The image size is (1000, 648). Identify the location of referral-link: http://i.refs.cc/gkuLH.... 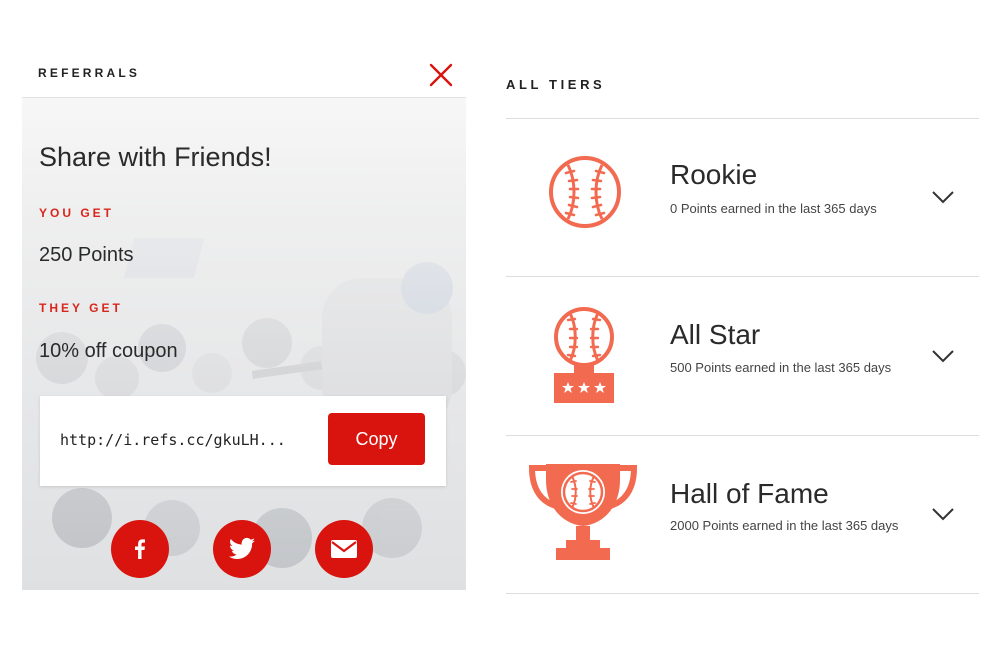
(191, 440).